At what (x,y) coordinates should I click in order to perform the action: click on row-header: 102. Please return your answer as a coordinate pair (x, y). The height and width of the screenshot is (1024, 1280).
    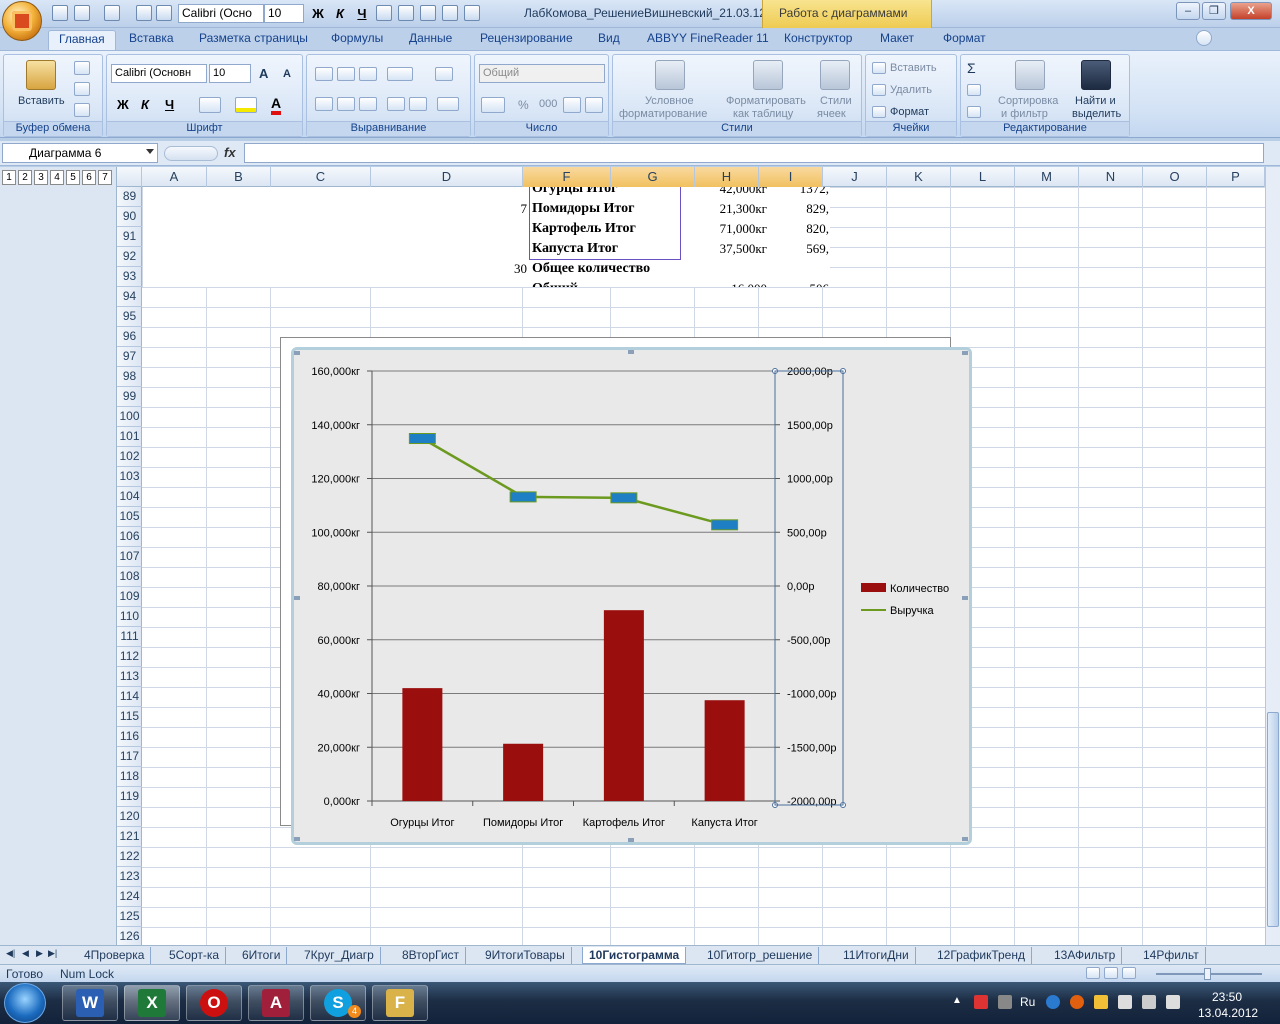
    Looking at the image, I should click on (129, 457).